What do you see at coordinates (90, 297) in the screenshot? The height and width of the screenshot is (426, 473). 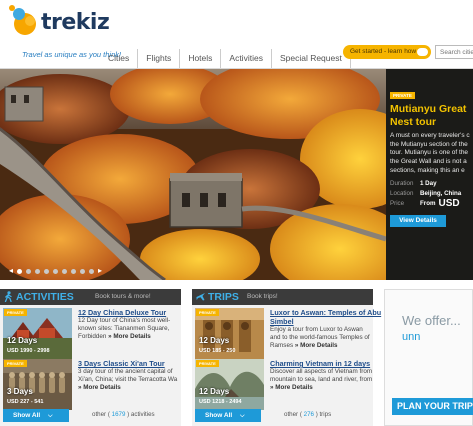 I see `activities-header: ACTIVITIES Book tours & more!` at bounding box center [90, 297].